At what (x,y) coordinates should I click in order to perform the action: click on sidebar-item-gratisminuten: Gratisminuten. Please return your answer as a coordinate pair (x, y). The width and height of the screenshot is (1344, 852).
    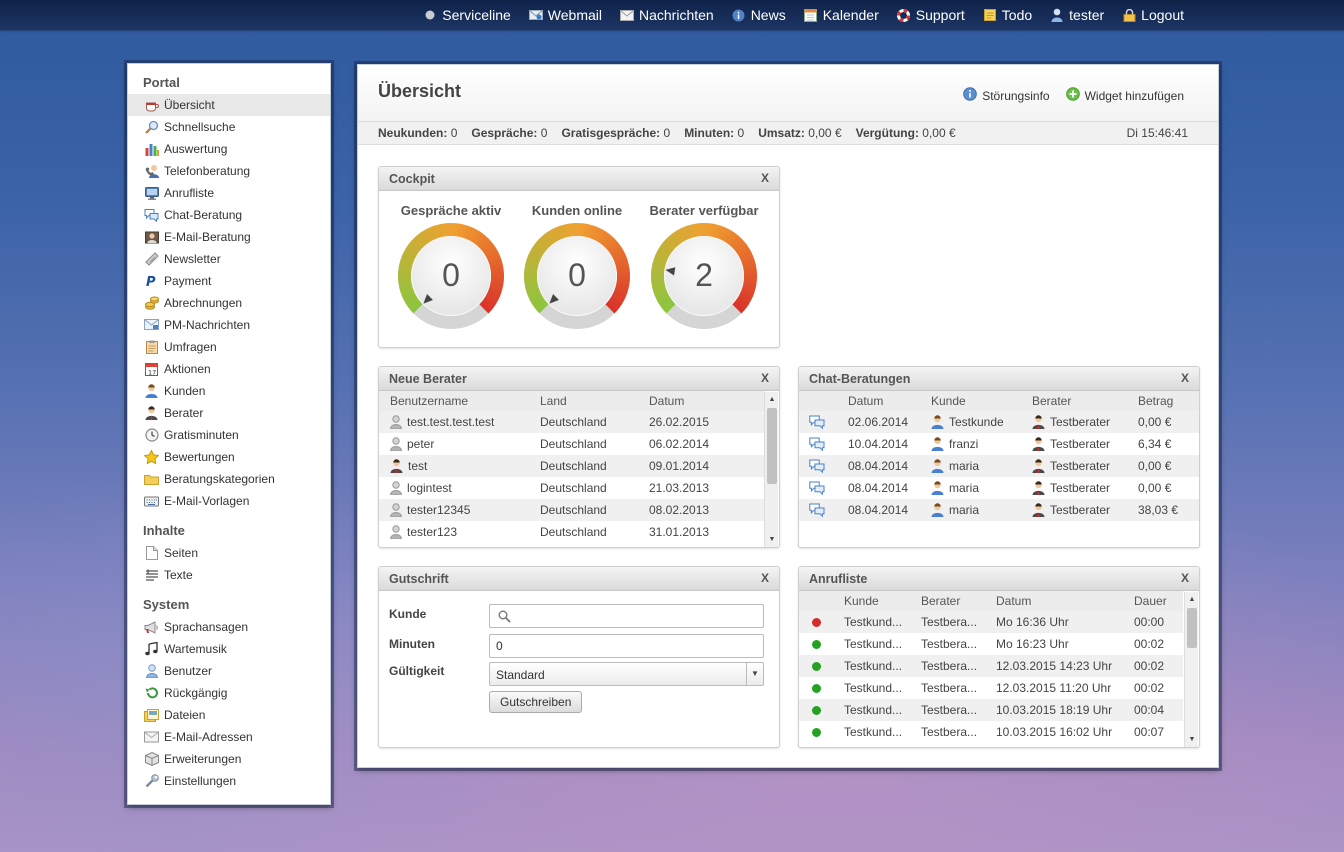
    Looking at the image, I should click on (229, 435).